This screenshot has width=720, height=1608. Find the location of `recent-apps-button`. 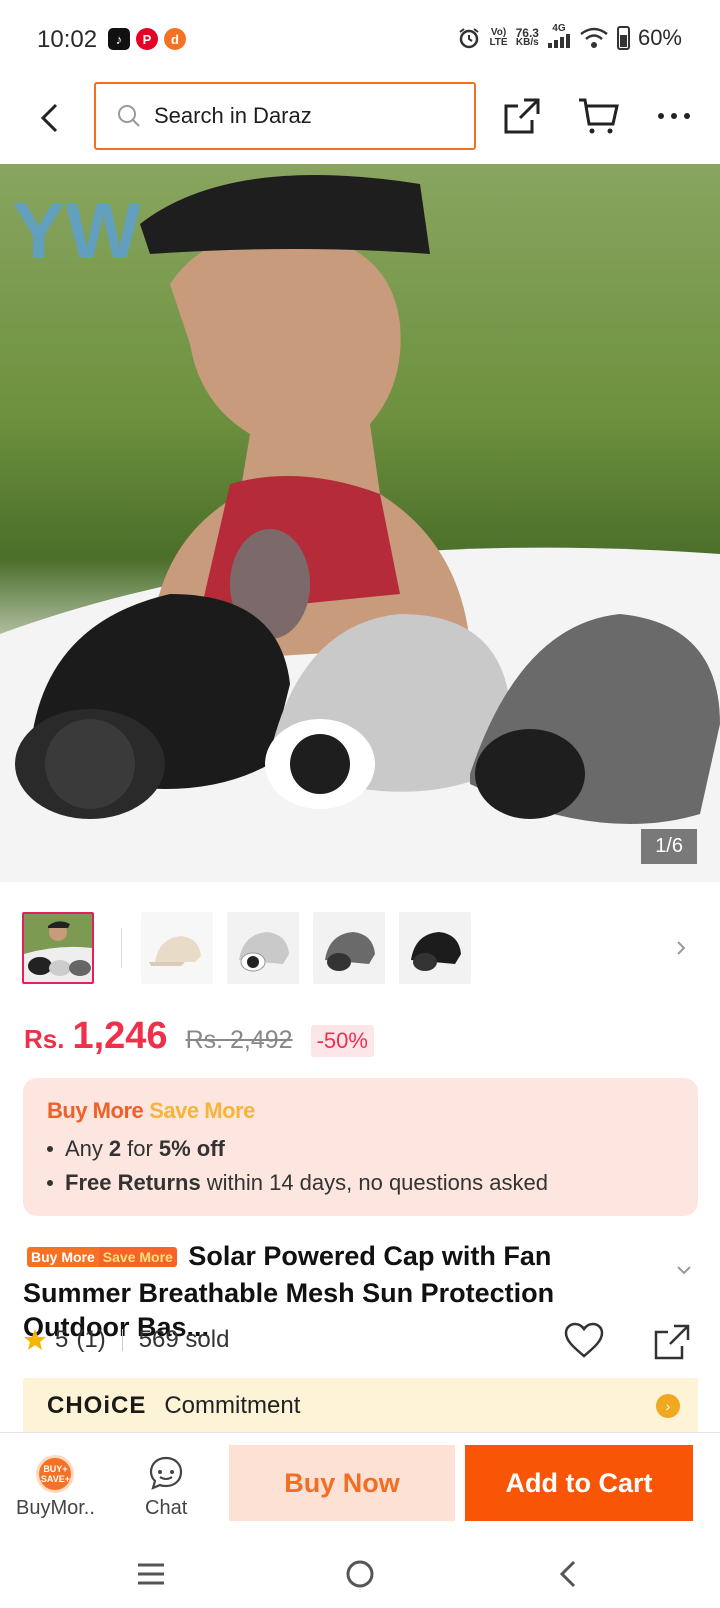

recent-apps-button is located at coordinates (151, 1574).